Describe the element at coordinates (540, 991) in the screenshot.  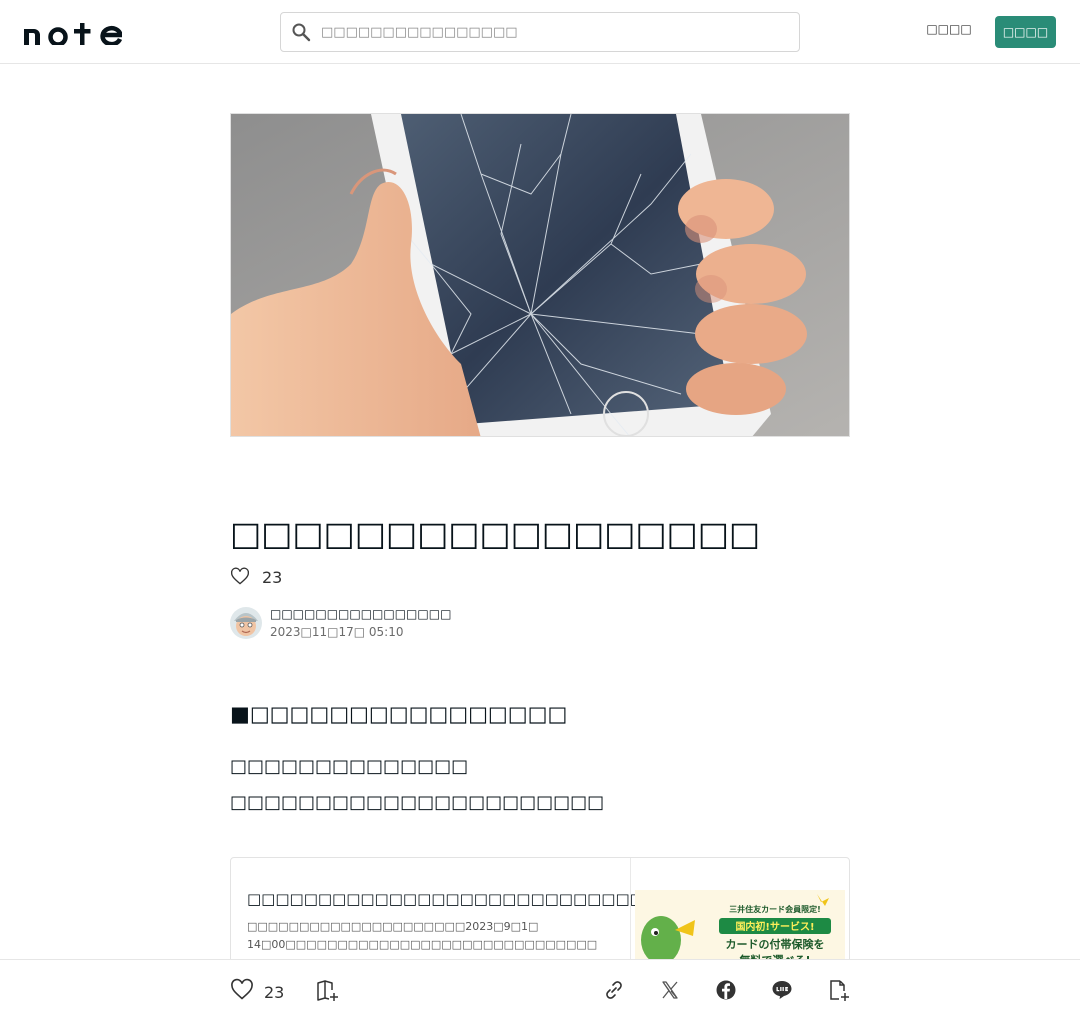
I see `bottom-action-bar: 23` at that location.